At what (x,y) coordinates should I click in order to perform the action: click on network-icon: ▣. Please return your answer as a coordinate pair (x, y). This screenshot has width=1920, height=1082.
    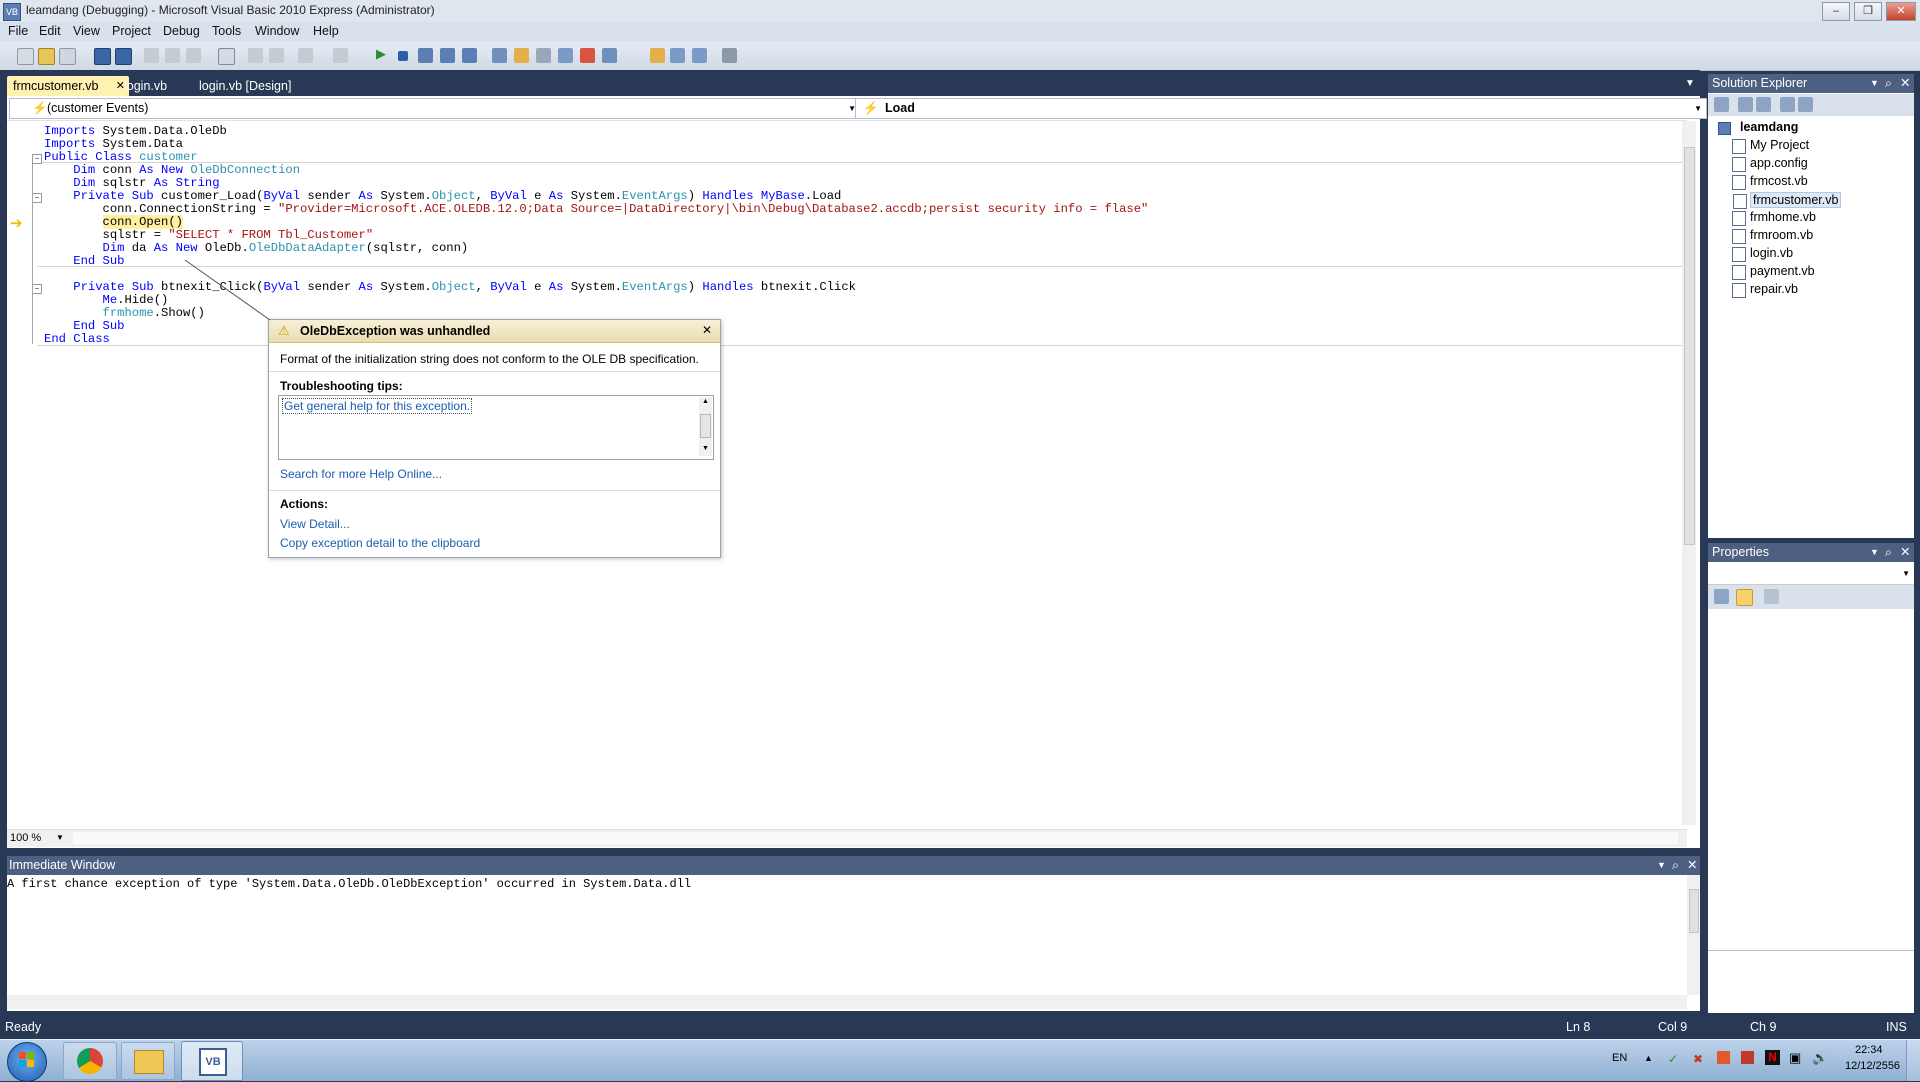
    Looking at the image, I should click on (1795, 1058).